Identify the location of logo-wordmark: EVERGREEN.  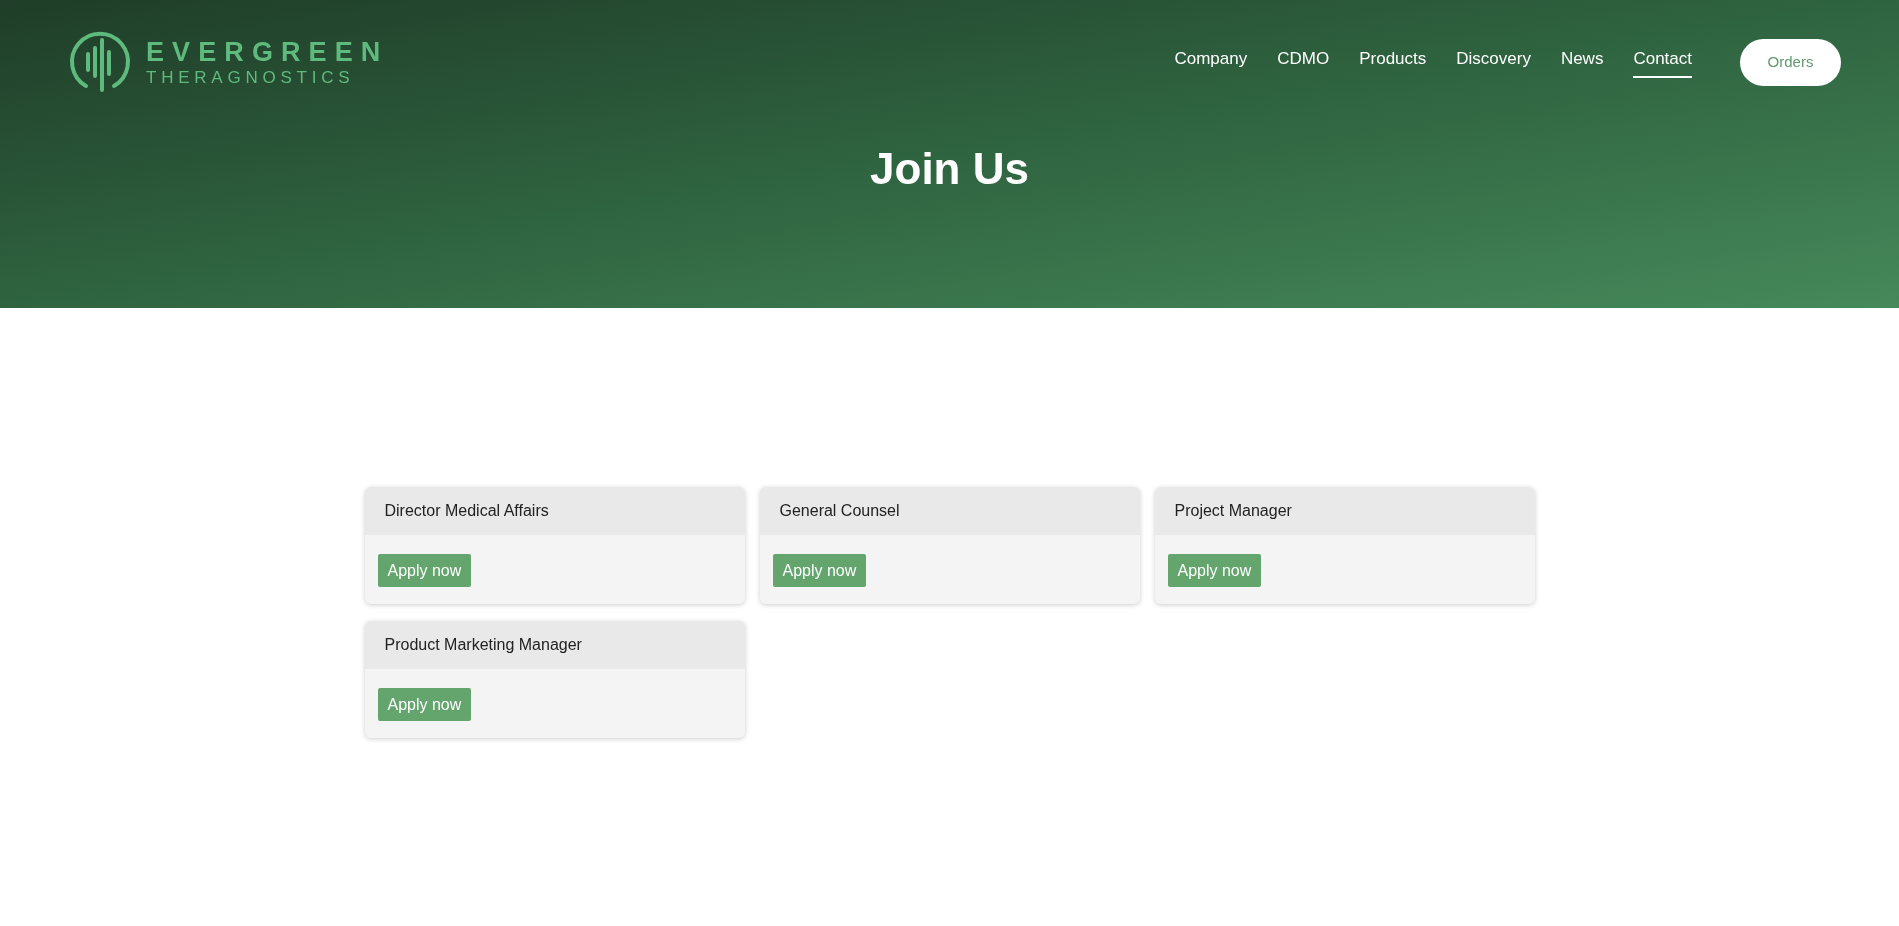
(267, 52).